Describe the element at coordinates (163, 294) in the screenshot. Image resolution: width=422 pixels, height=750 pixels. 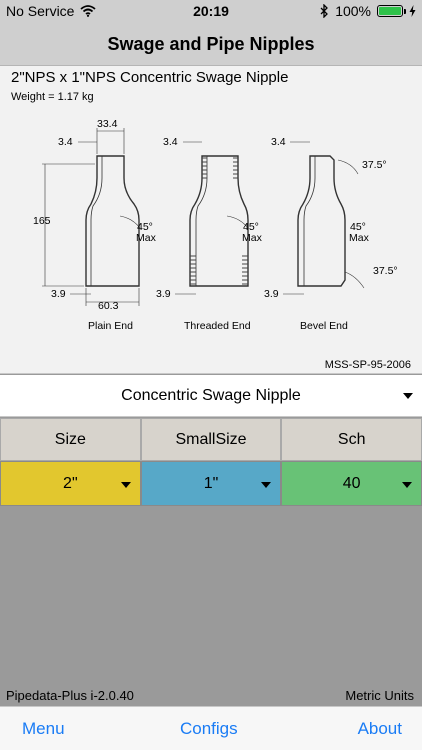
I see `dim-bottom-wall-threaded: 3.9` at that location.